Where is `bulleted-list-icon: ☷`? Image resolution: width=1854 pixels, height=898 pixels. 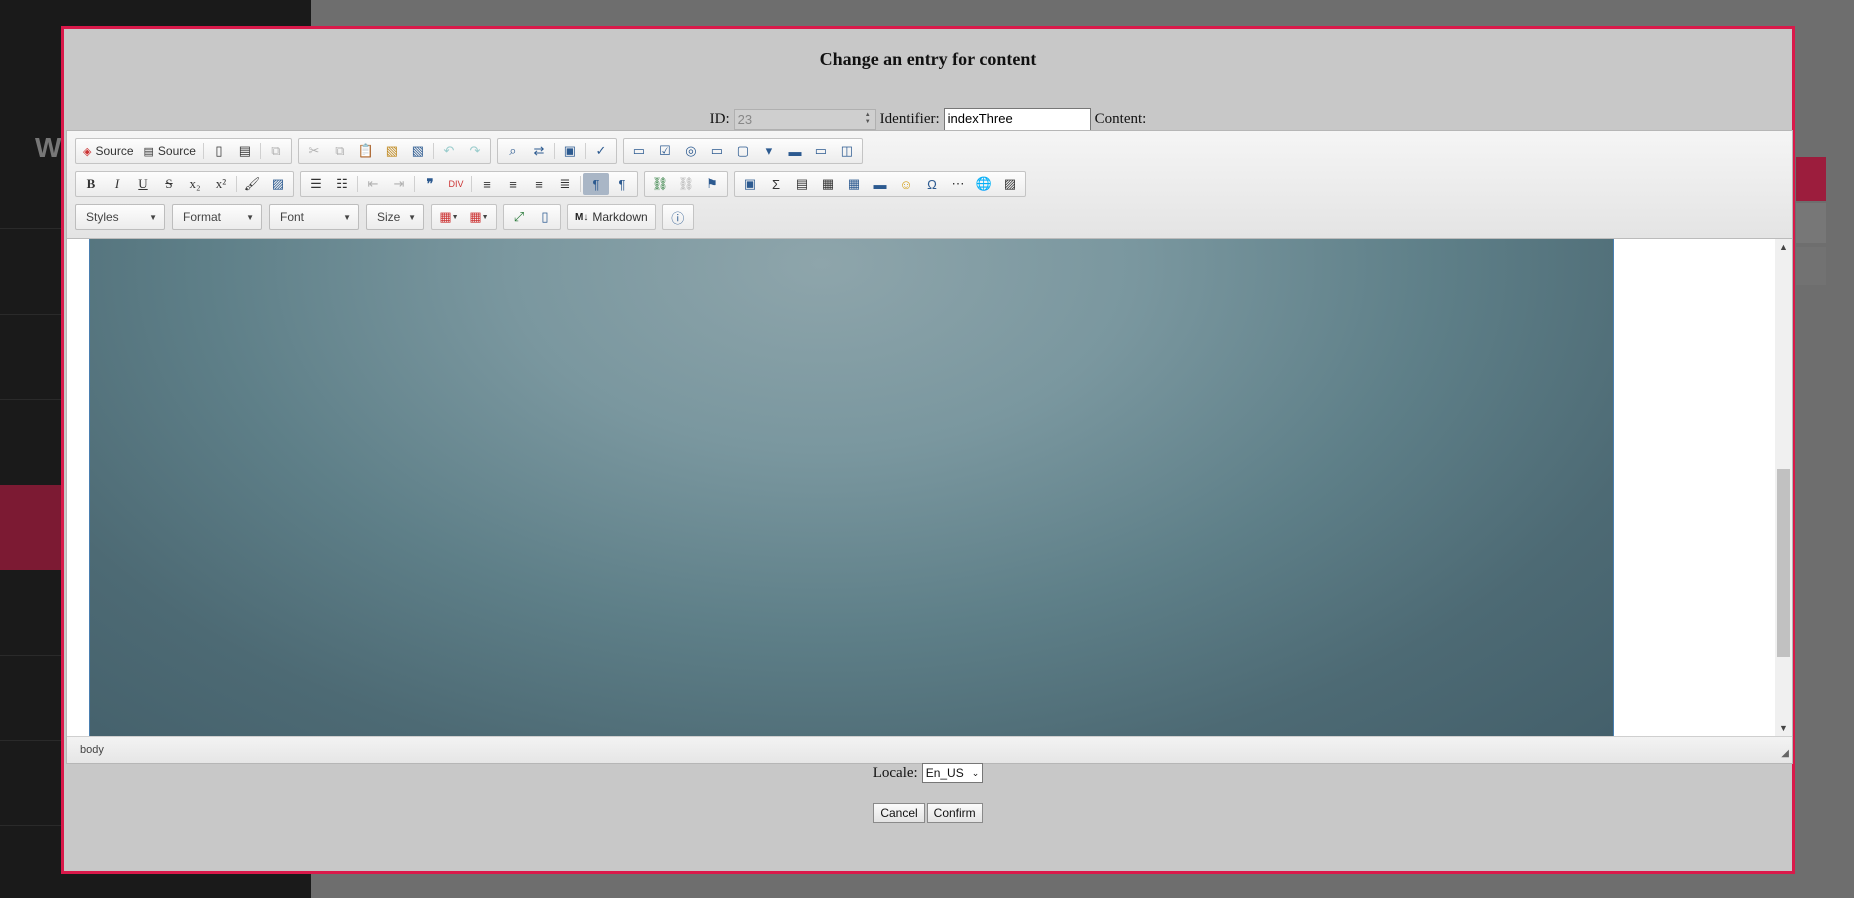
bulleted-list-icon: ☷ is located at coordinates (342, 184).